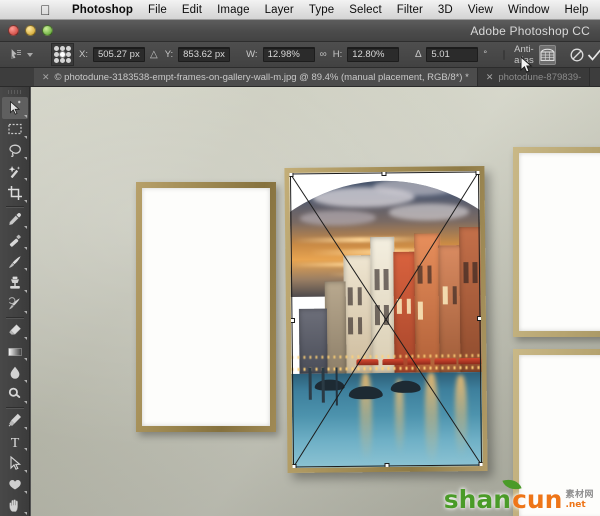 The width and height of the screenshot is (600, 516). What do you see at coordinates (15, 150) in the screenshot?
I see `lasso-tool` at bounding box center [15, 150].